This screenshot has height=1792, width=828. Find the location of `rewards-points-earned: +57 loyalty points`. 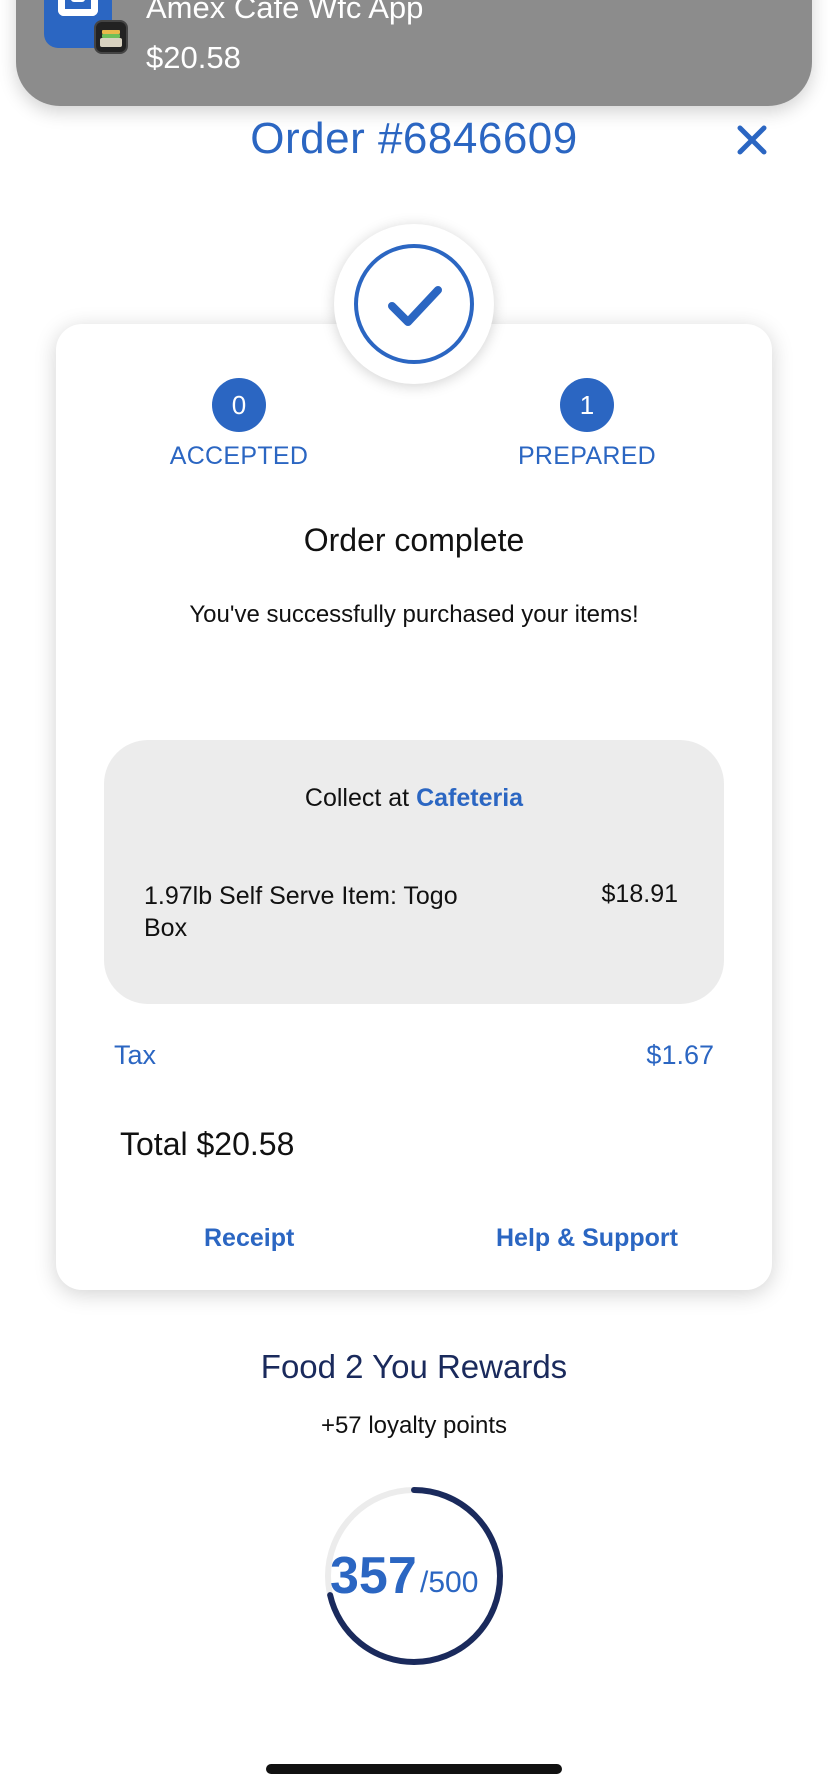

rewards-points-earned: +57 loyalty points is located at coordinates (414, 1425).